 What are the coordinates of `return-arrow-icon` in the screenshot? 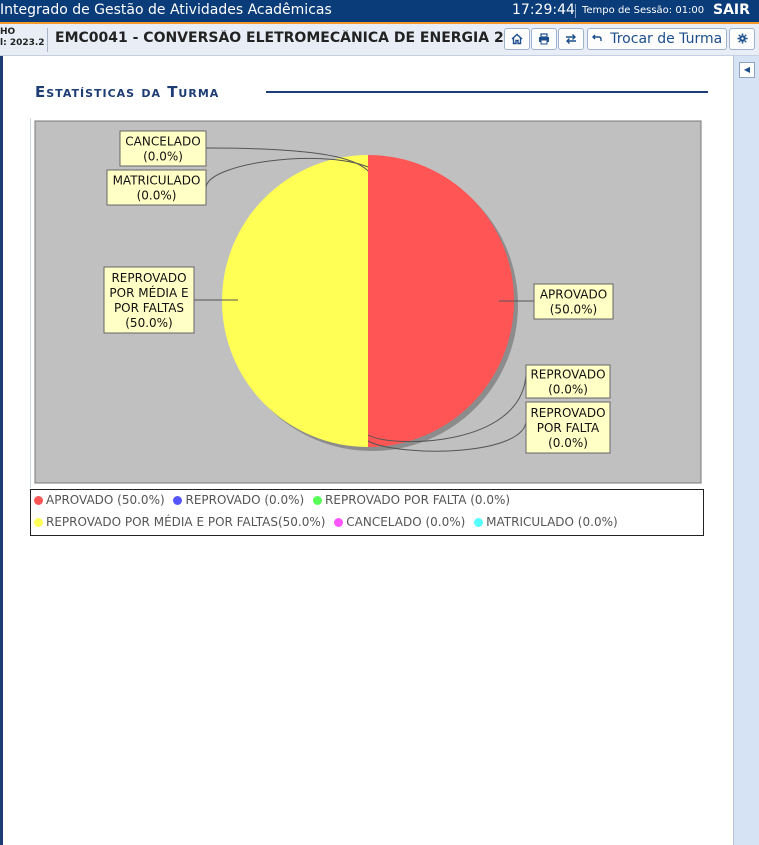 It's located at (596, 37).